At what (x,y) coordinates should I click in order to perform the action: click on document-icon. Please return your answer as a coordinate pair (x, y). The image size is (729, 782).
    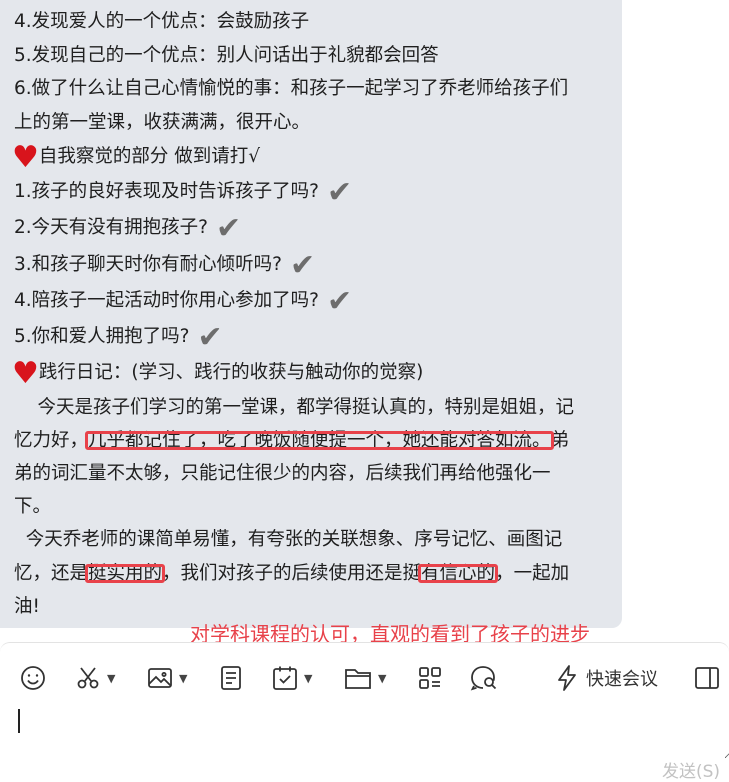
    Looking at the image, I should click on (231, 678).